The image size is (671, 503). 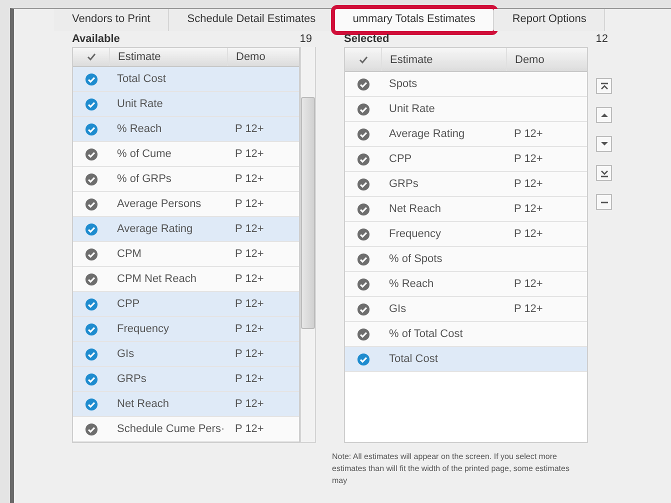 What do you see at coordinates (426, 334) in the screenshot?
I see `estimate-name: % of Total Cost` at bounding box center [426, 334].